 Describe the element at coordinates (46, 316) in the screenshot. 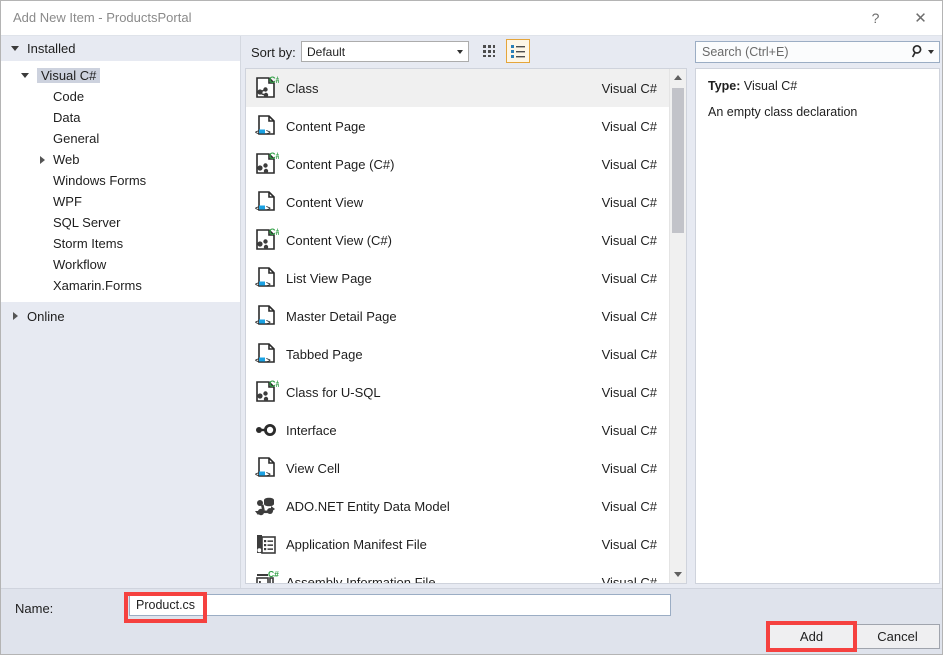

I see `sidebar-group-label: Online` at that location.